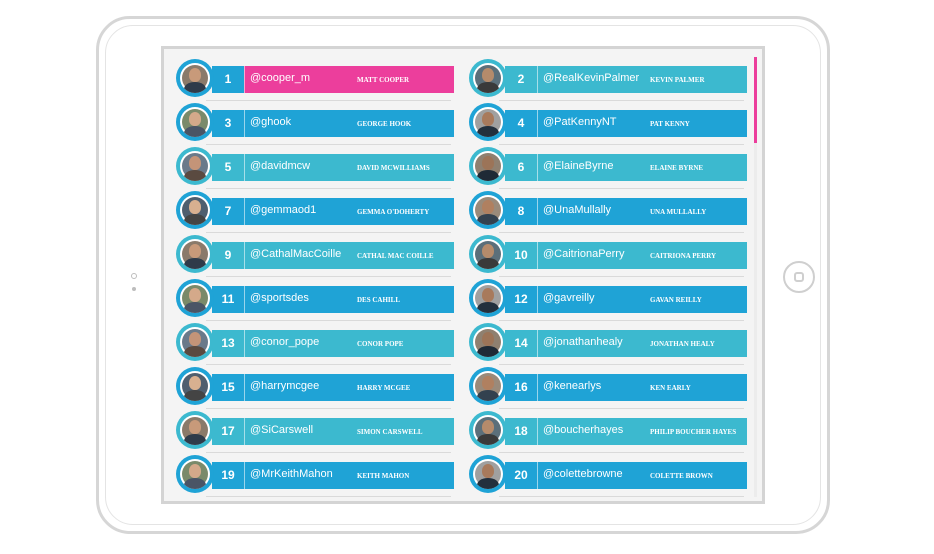 The width and height of the screenshot is (934, 554). What do you see at coordinates (583, 475) in the screenshot?
I see `twitter-handle-link: @colettebrowne` at bounding box center [583, 475].